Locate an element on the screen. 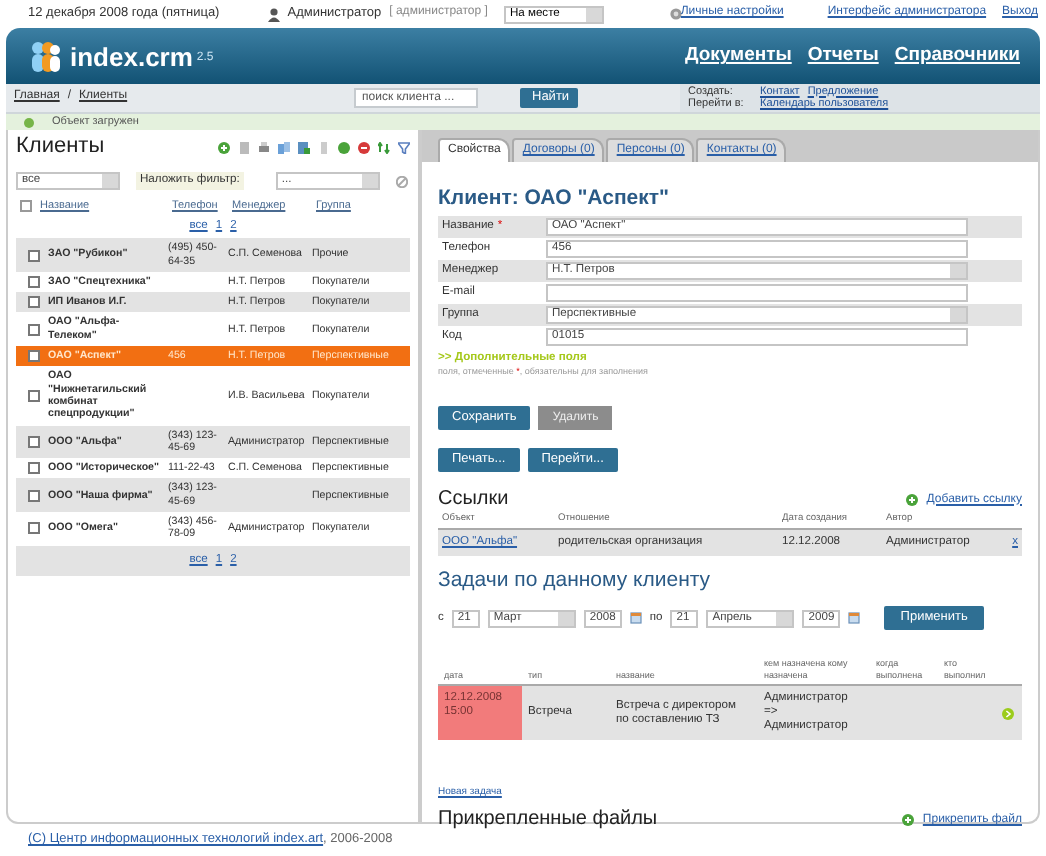 The height and width of the screenshot is (856, 1046). page-icon is located at coordinates (324, 147).